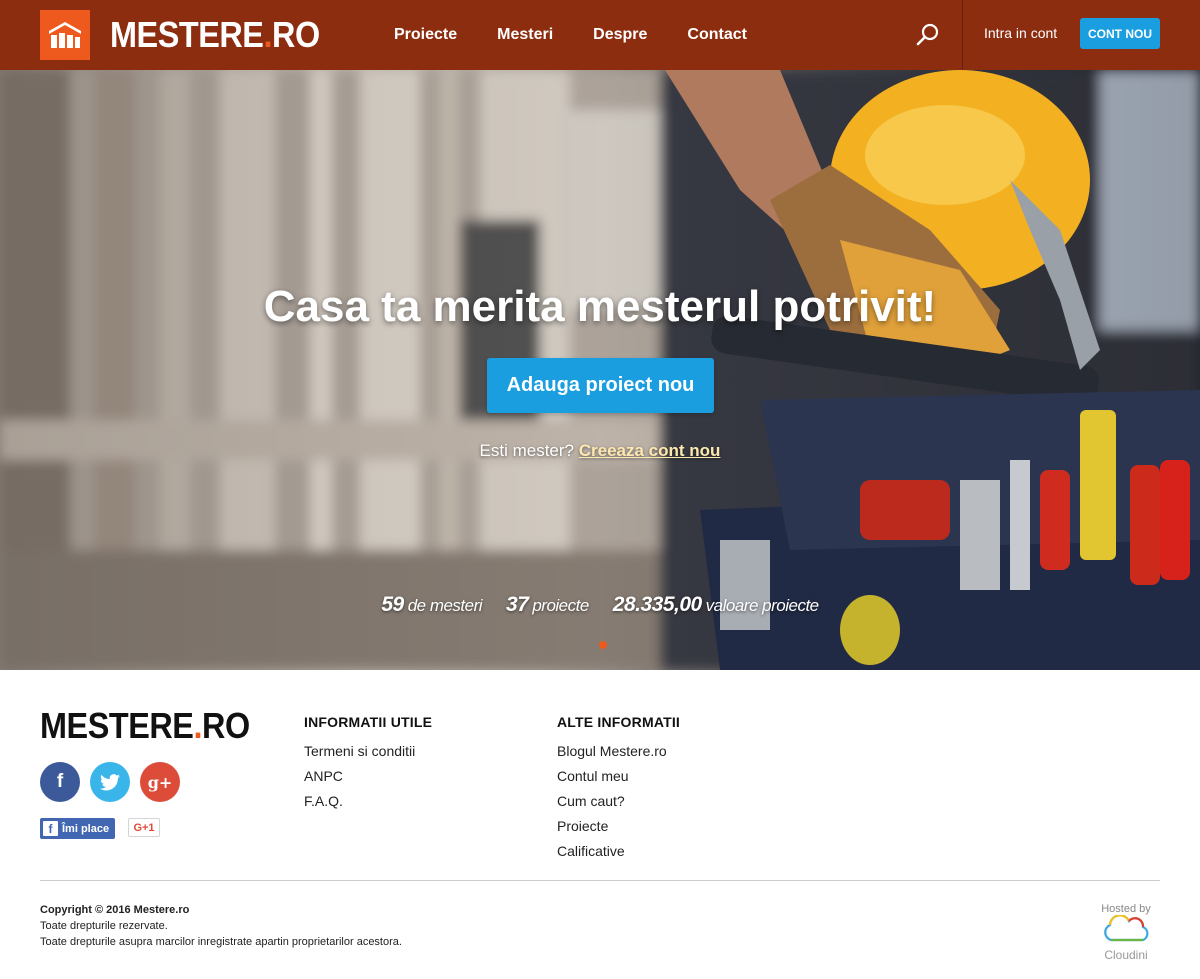 Image resolution: width=1200 pixels, height=979 pixels. What do you see at coordinates (590, 35) in the screenshot?
I see `main-nav: Proiecte Mesteri Despre Contact` at bounding box center [590, 35].